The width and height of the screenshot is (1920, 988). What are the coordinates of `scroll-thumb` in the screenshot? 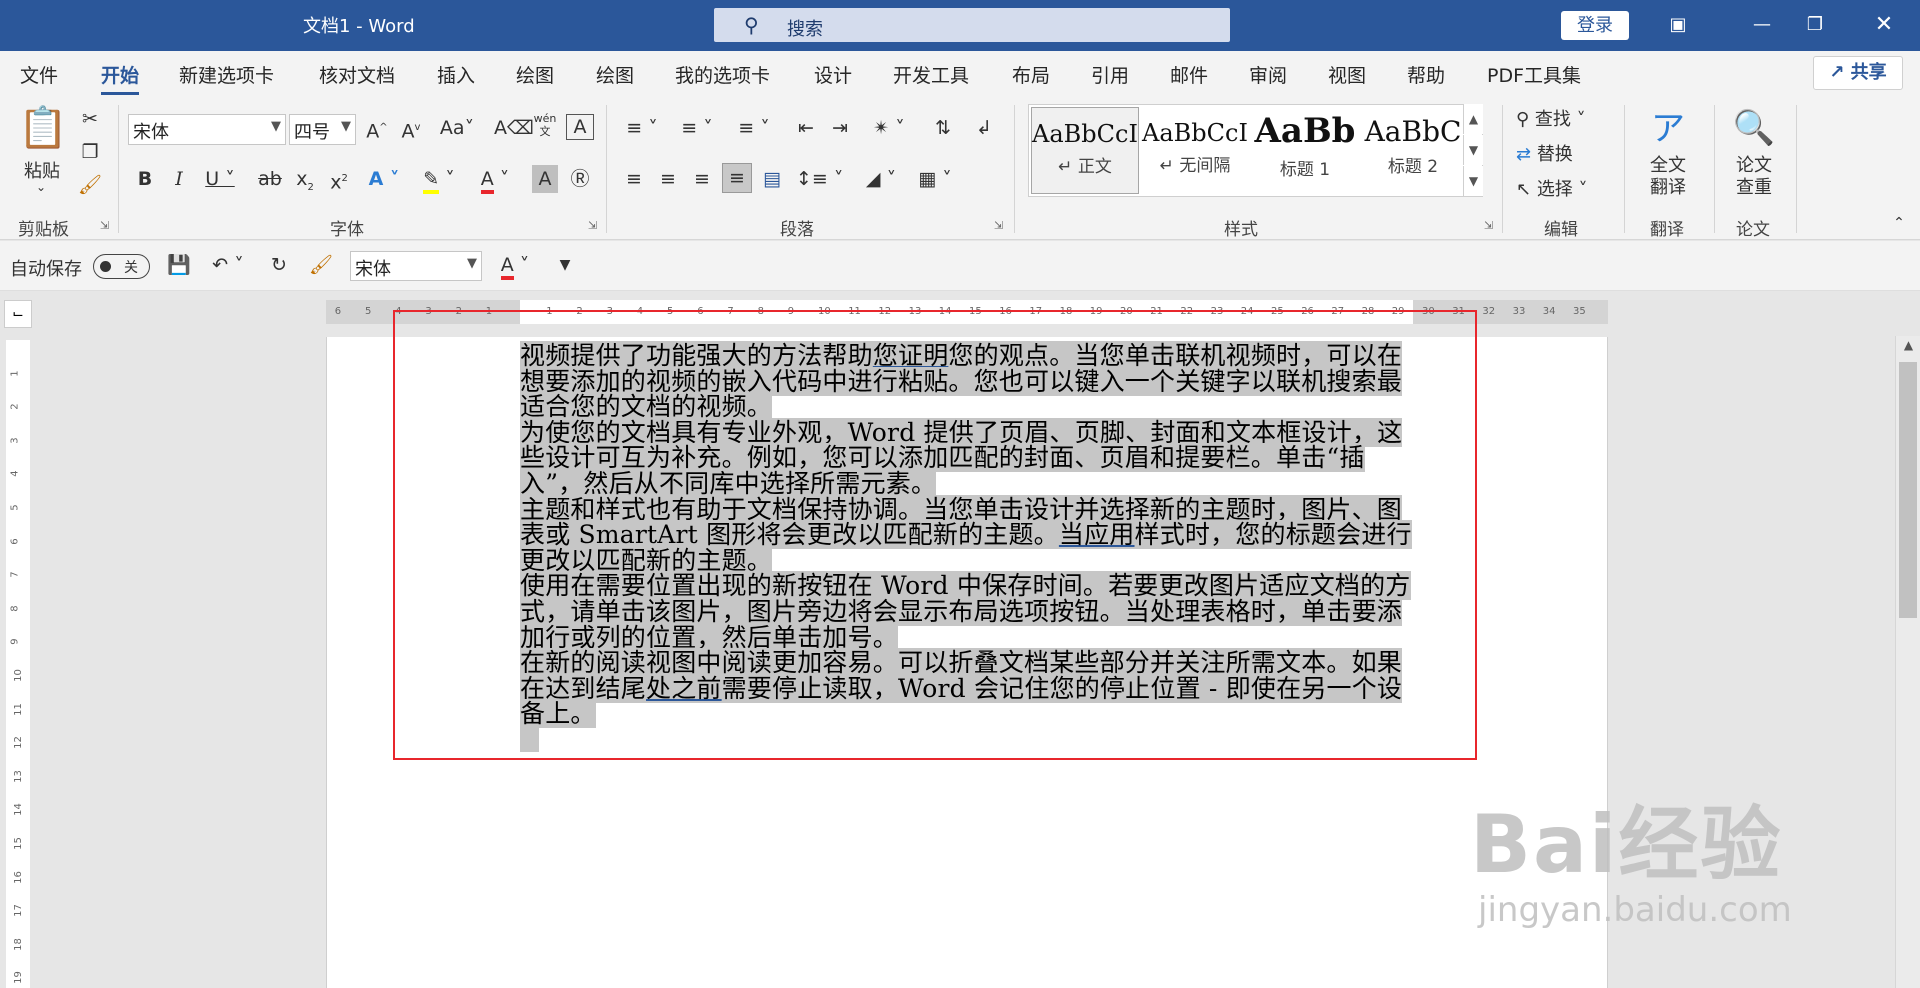 It's located at (1908, 490).